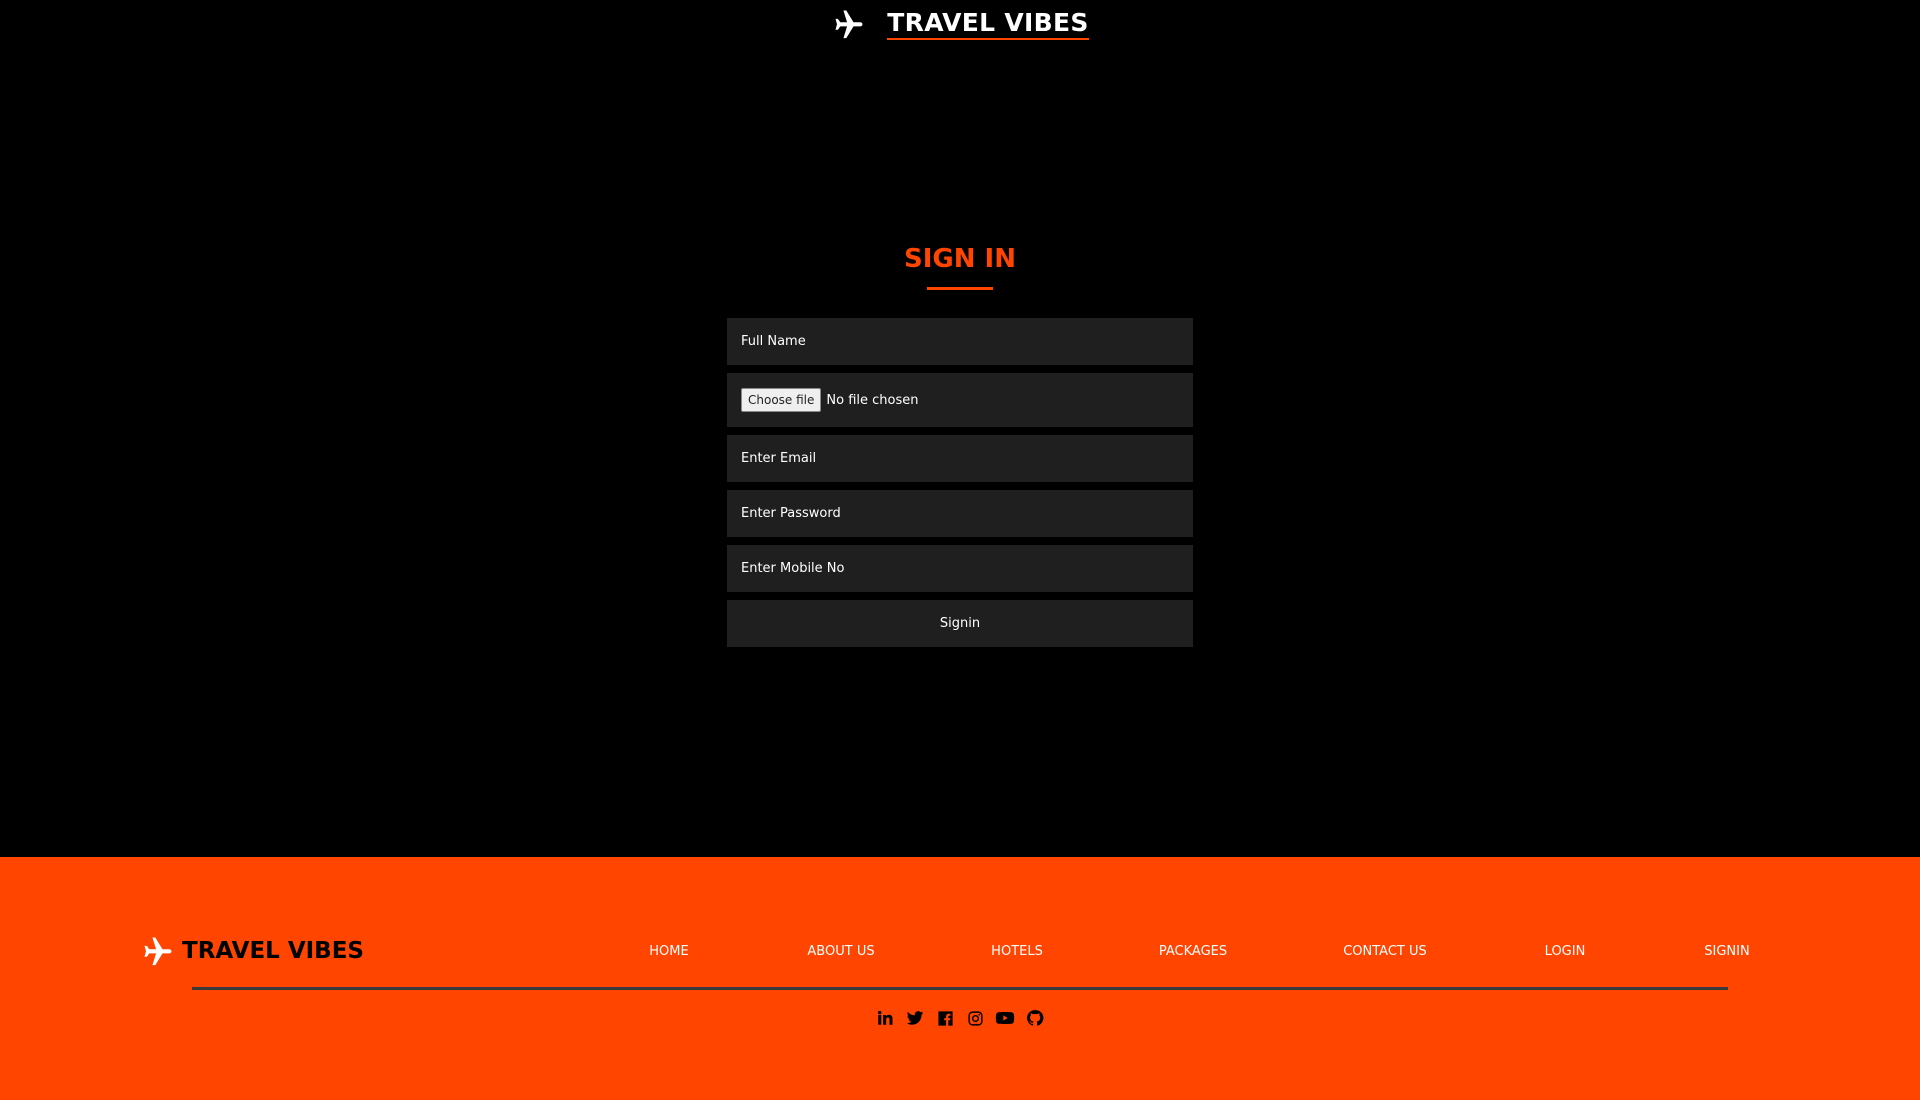 The width and height of the screenshot is (1920, 1100). Describe the element at coordinates (988, 24) in the screenshot. I see `header-brand-name: TRAVEL VIBES` at that location.